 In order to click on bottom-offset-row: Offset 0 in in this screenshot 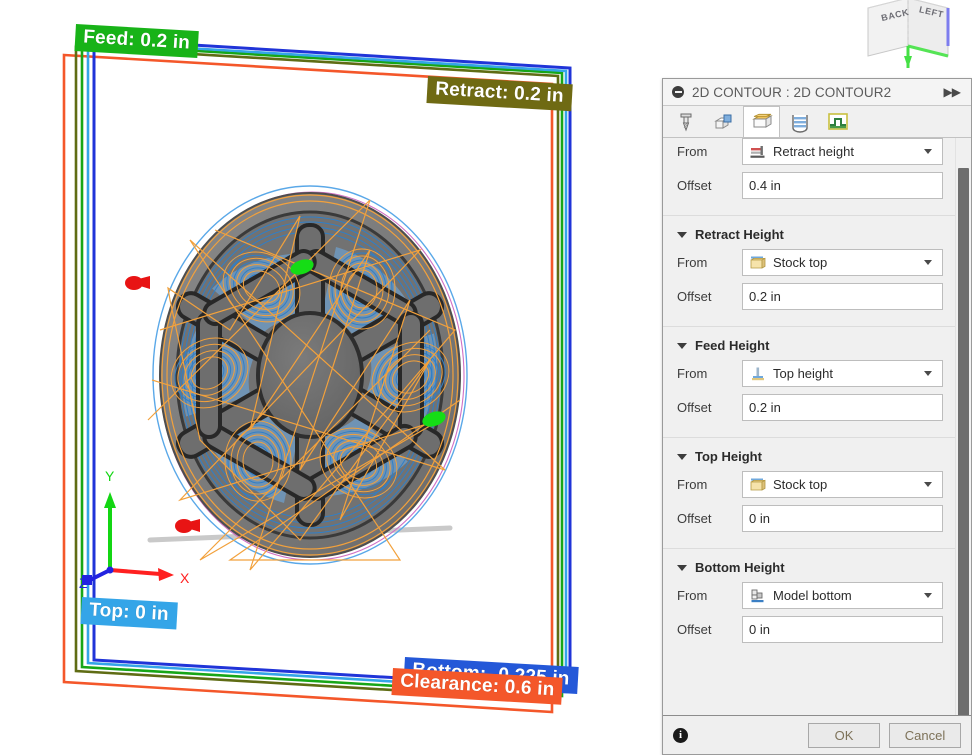, I will do `click(809, 629)`.